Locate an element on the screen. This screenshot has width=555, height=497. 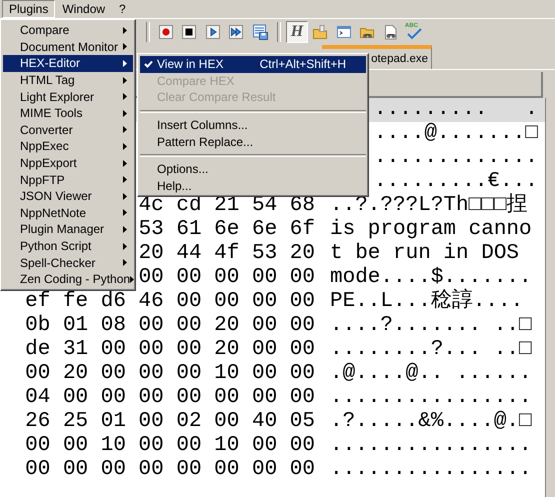
hex-bytes: 53 61 6e 6e 6f is located at coordinates (226, 230).